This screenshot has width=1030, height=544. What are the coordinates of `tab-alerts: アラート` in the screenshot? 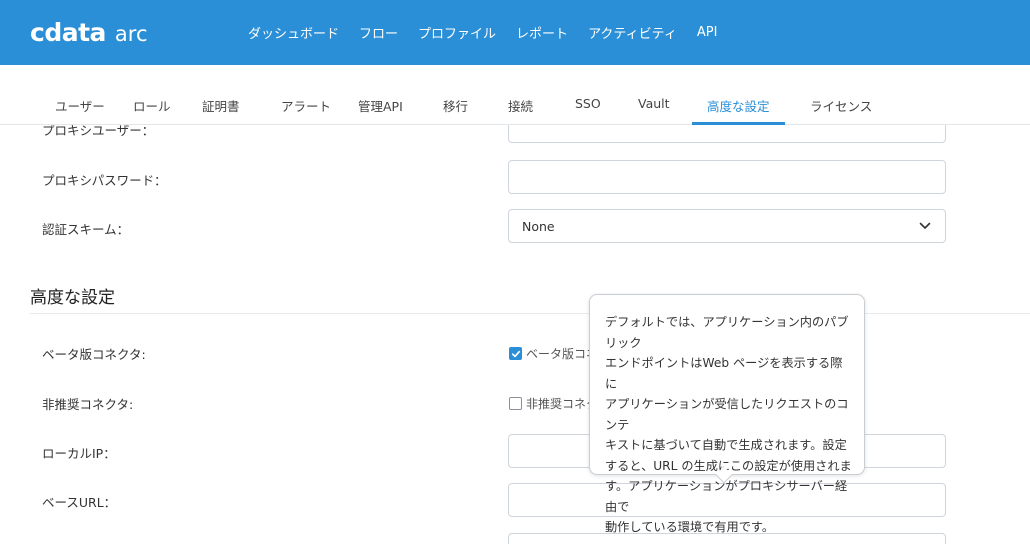 It's located at (306, 105).